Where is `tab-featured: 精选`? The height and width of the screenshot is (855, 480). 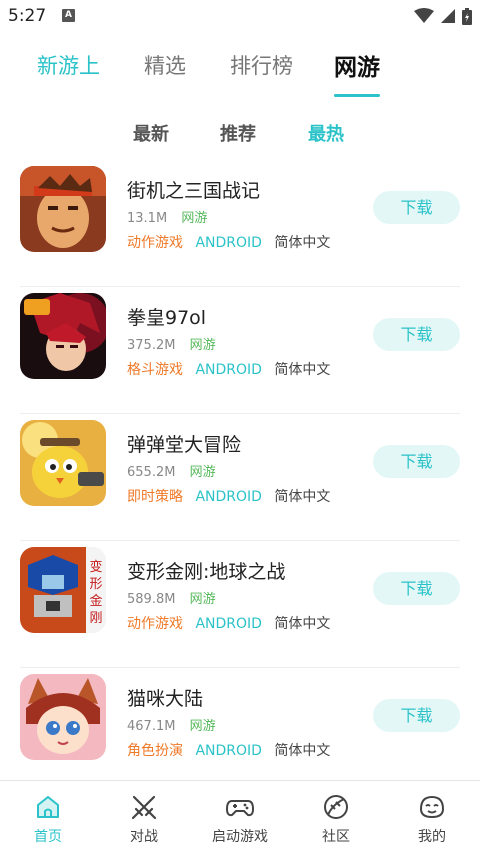
tab-featured: 精选 is located at coordinates (165, 65).